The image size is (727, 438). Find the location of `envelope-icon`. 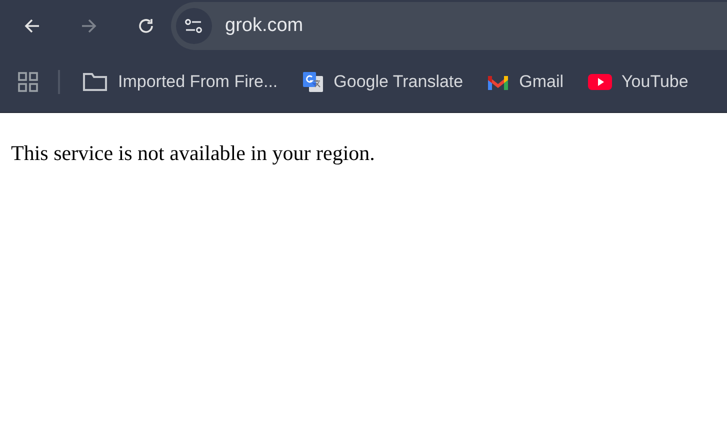

envelope-icon is located at coordinates (498, 82).